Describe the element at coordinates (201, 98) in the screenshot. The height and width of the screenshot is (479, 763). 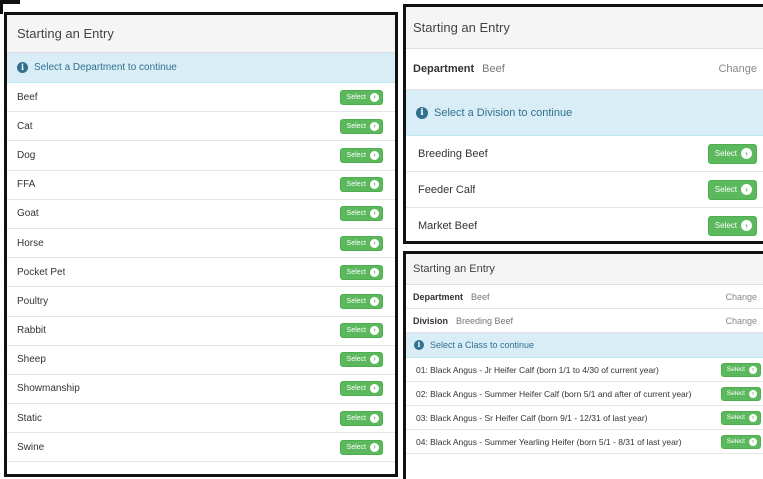
I see `list-item: Beef Select ›` at that location.